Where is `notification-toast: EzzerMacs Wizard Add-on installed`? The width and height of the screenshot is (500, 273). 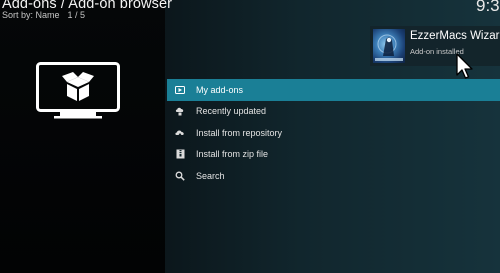 notification-toast: EzzerMacs Wizard Add-on installed is located at coordinates (435, 46).